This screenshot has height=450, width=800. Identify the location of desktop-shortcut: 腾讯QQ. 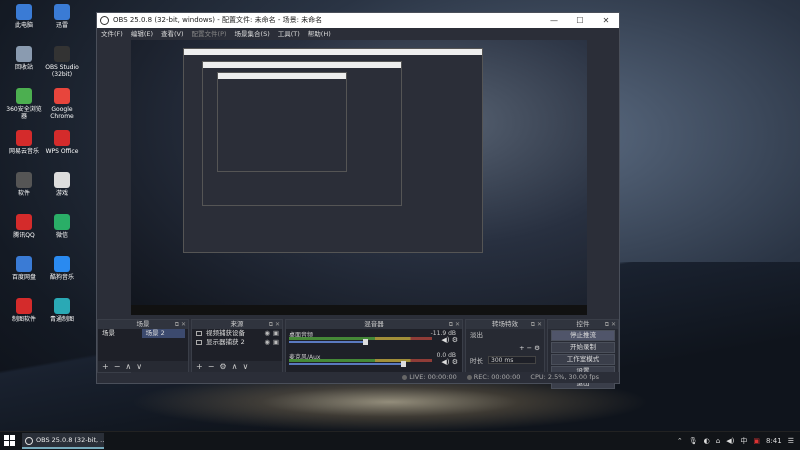
(24, 226).